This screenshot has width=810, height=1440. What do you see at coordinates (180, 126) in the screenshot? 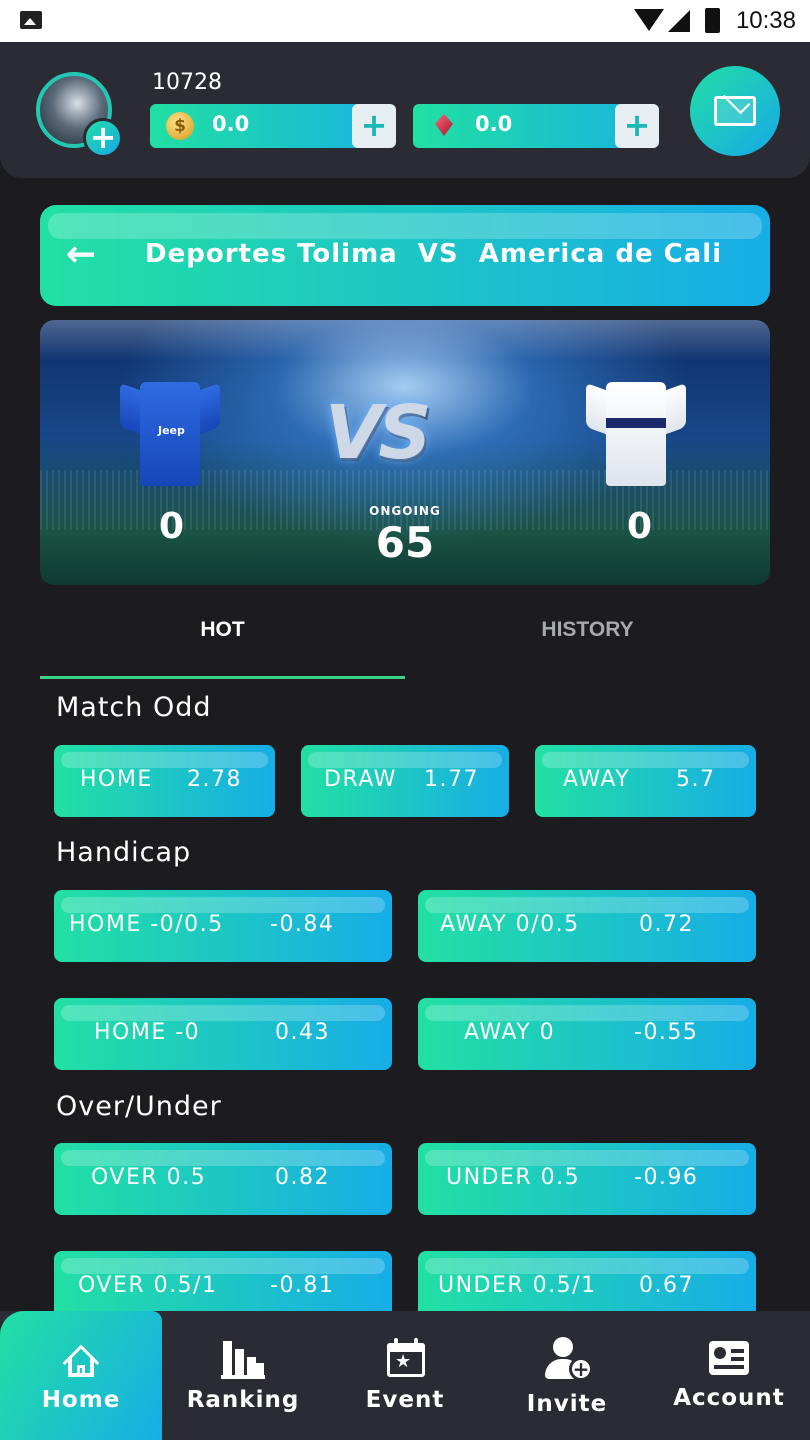
I see `coin-icon: $` at bounding box center [180, 126].